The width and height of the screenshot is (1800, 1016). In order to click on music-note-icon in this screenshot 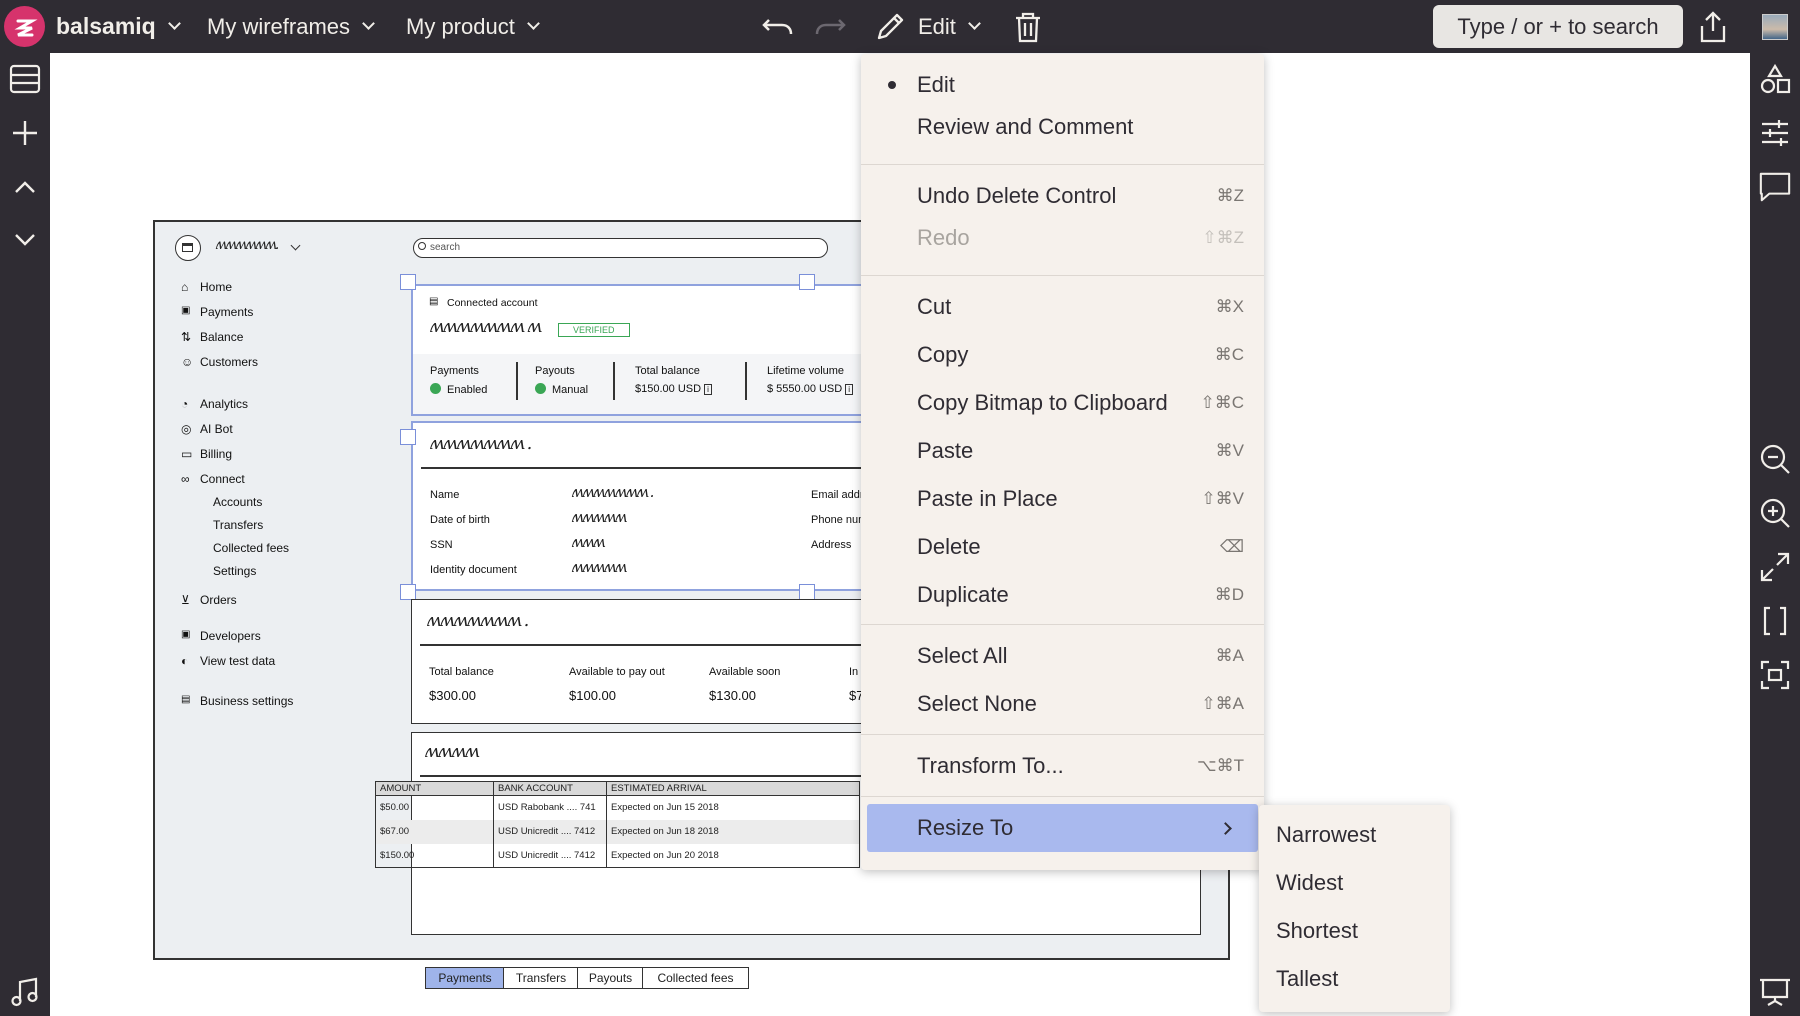, I will do `click(25, 992)`.